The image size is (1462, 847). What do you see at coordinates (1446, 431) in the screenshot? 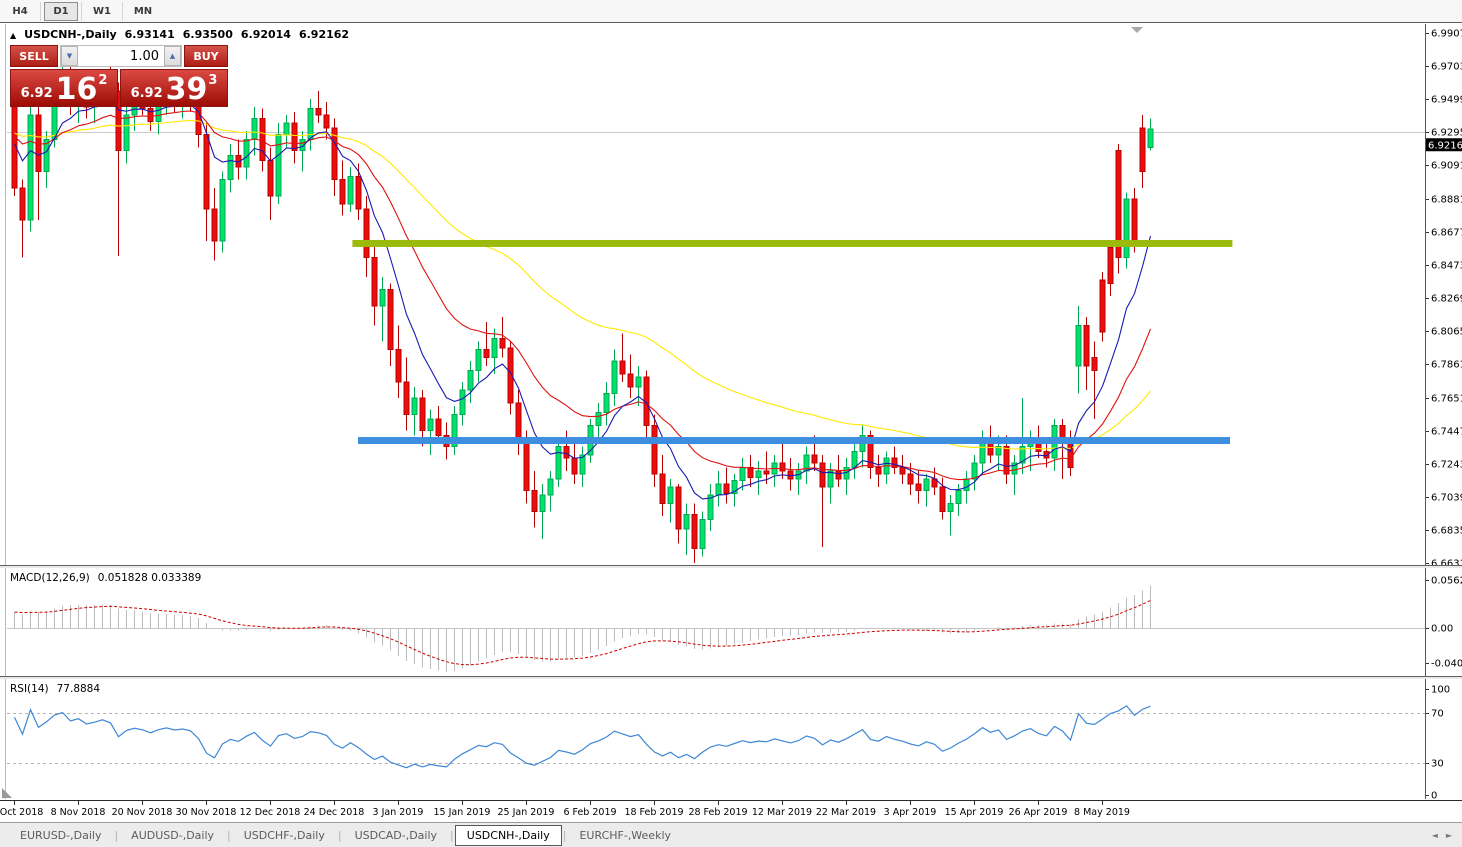
I see `price-axis-label: 6.74470` at bounding box center [1446, 431].